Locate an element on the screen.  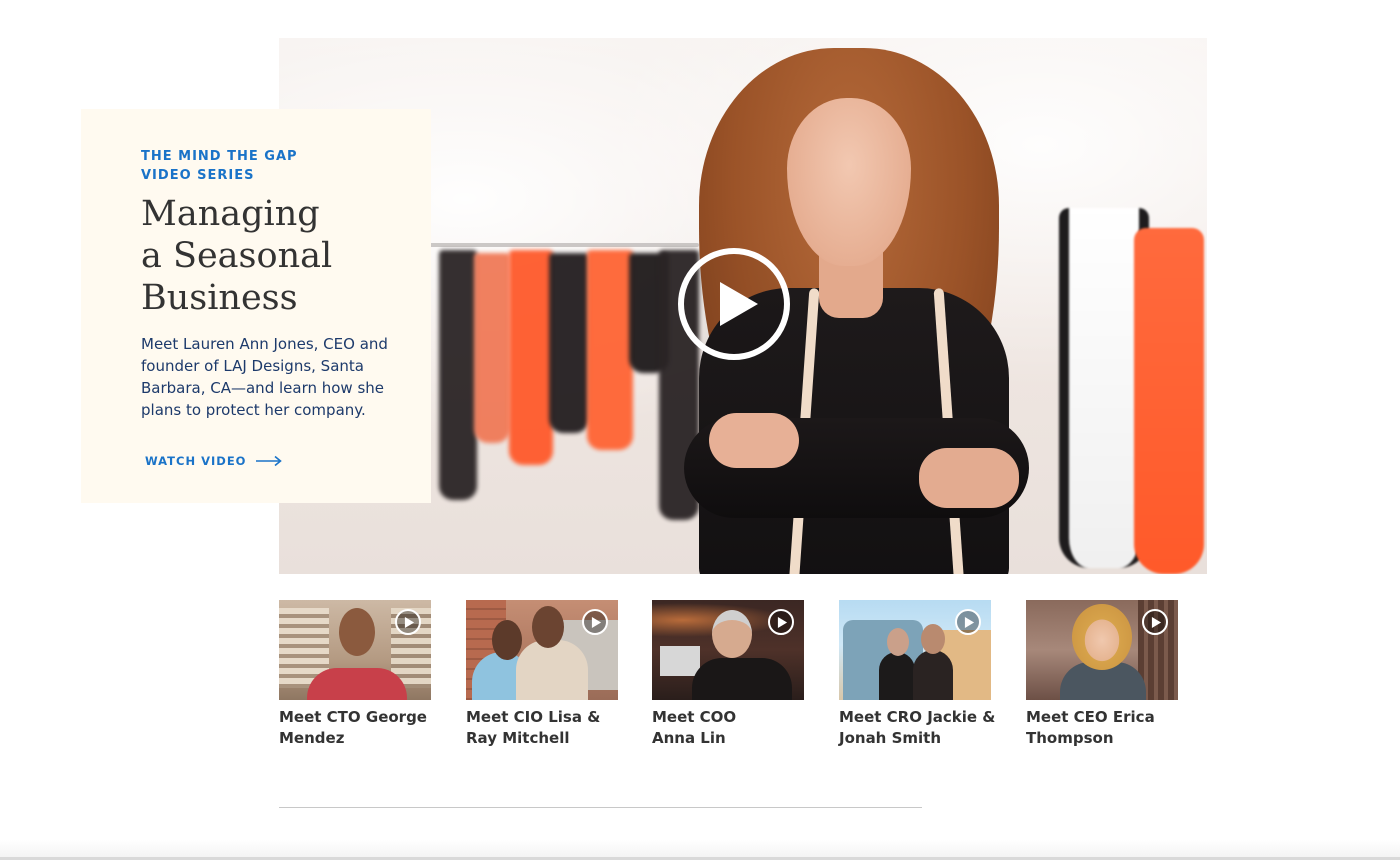
caption-line: Jonah Smith is located at coordinates (890, 738).